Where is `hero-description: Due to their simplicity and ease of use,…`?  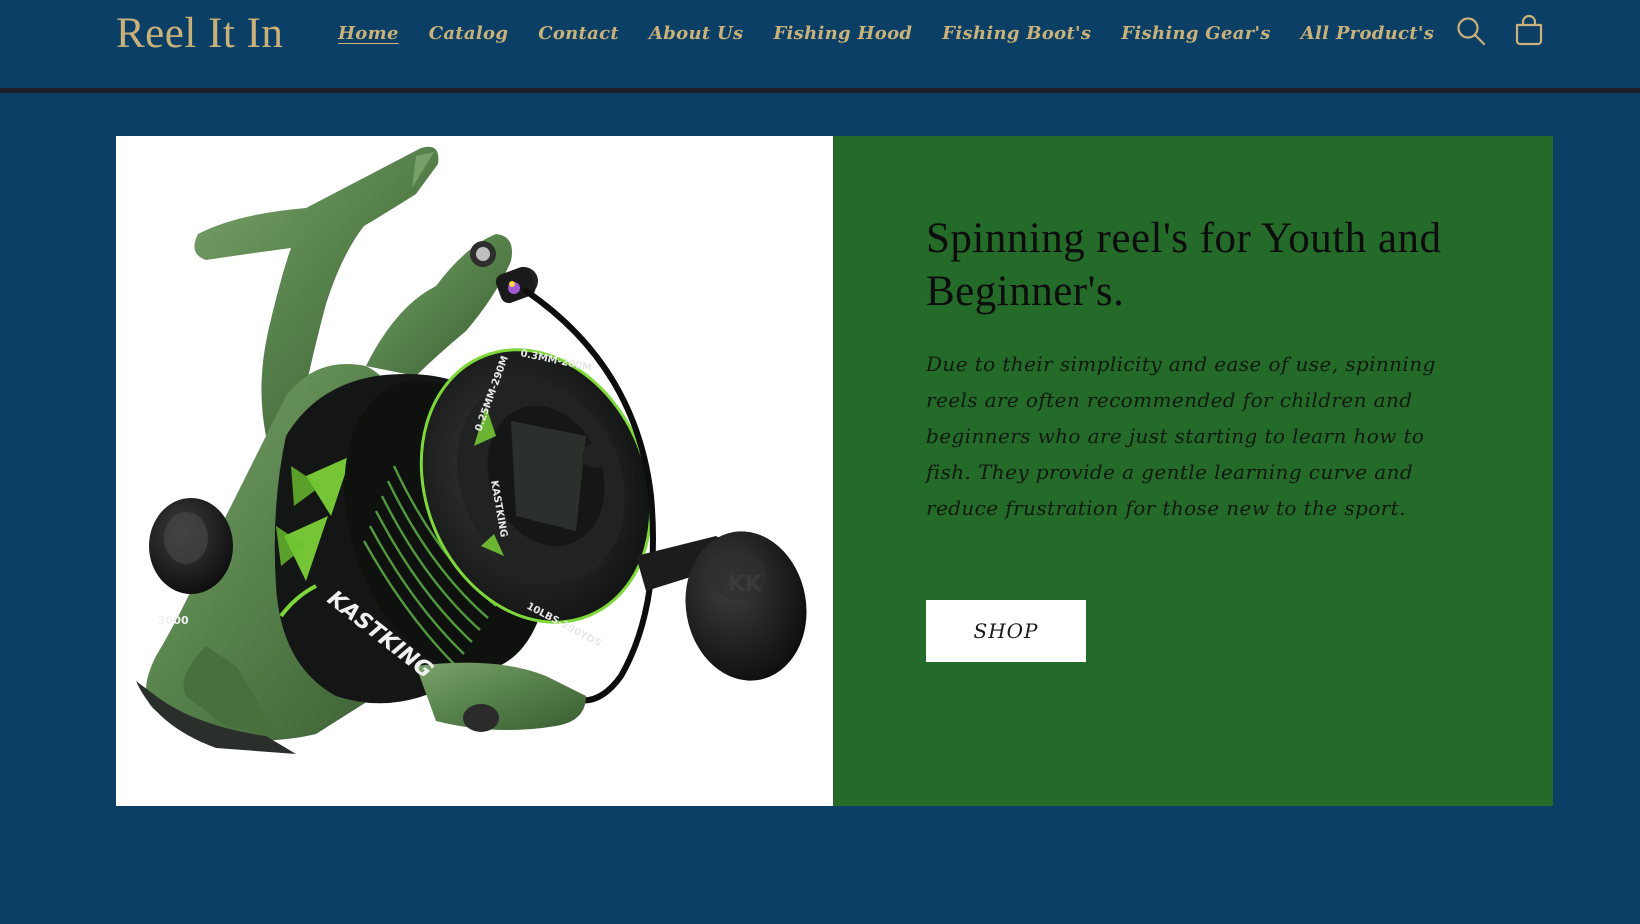
hero-description: Due to their simplicity and ease of use,… is located at coordinates (1181, 436).